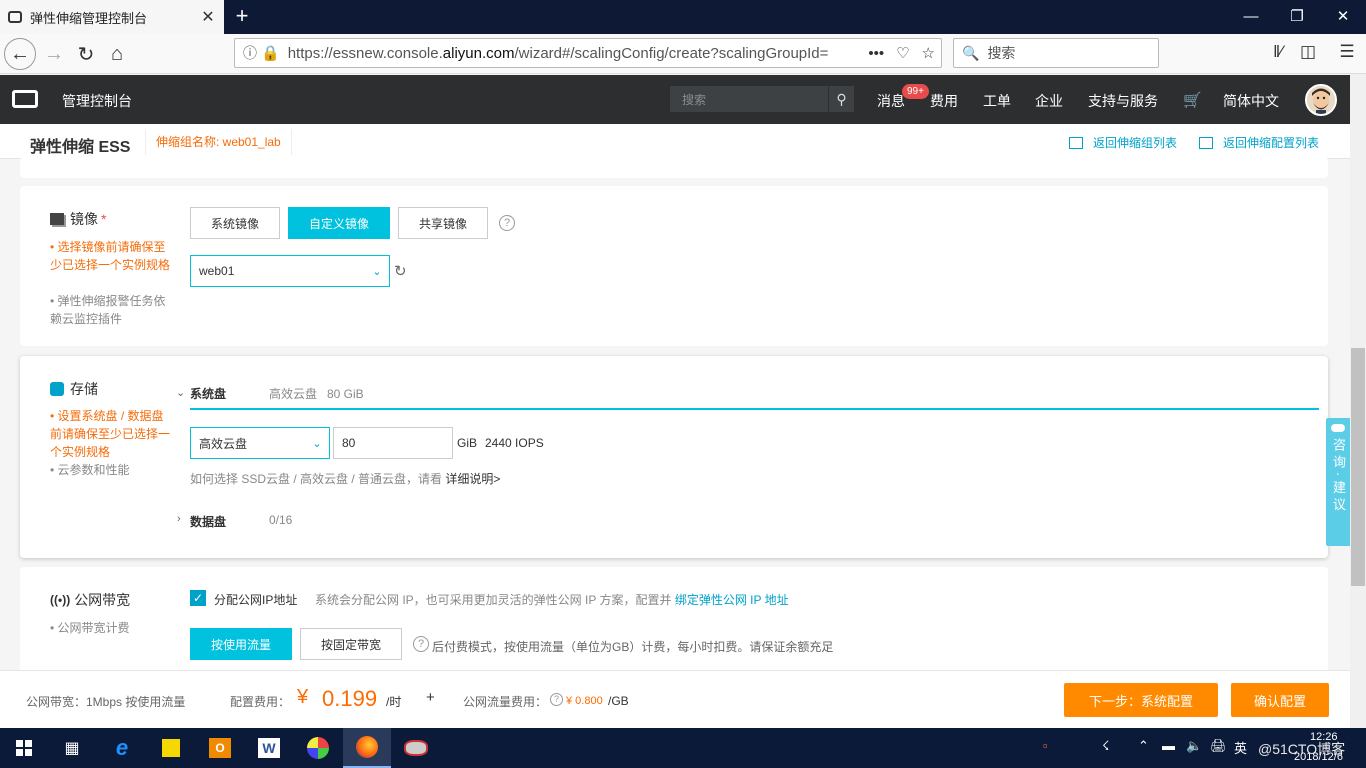  Describe the element at coordinates (1358, 467) in the screenshot. I see `scrollbar-thumb` at that location.